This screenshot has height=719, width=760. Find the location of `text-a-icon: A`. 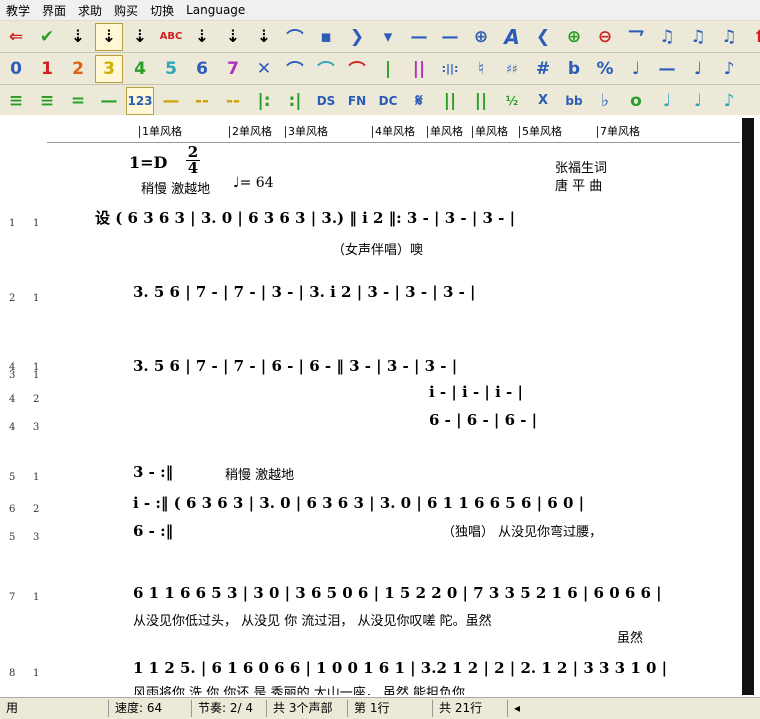

text-a-icon: A is located at coordinates (512, 37).